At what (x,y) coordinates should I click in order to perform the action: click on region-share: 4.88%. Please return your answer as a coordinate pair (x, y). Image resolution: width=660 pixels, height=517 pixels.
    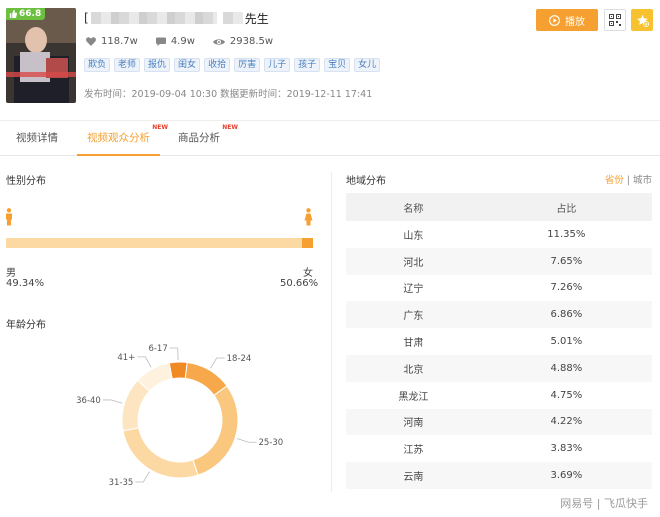
    Looking at the image, I should click on (566, 368).